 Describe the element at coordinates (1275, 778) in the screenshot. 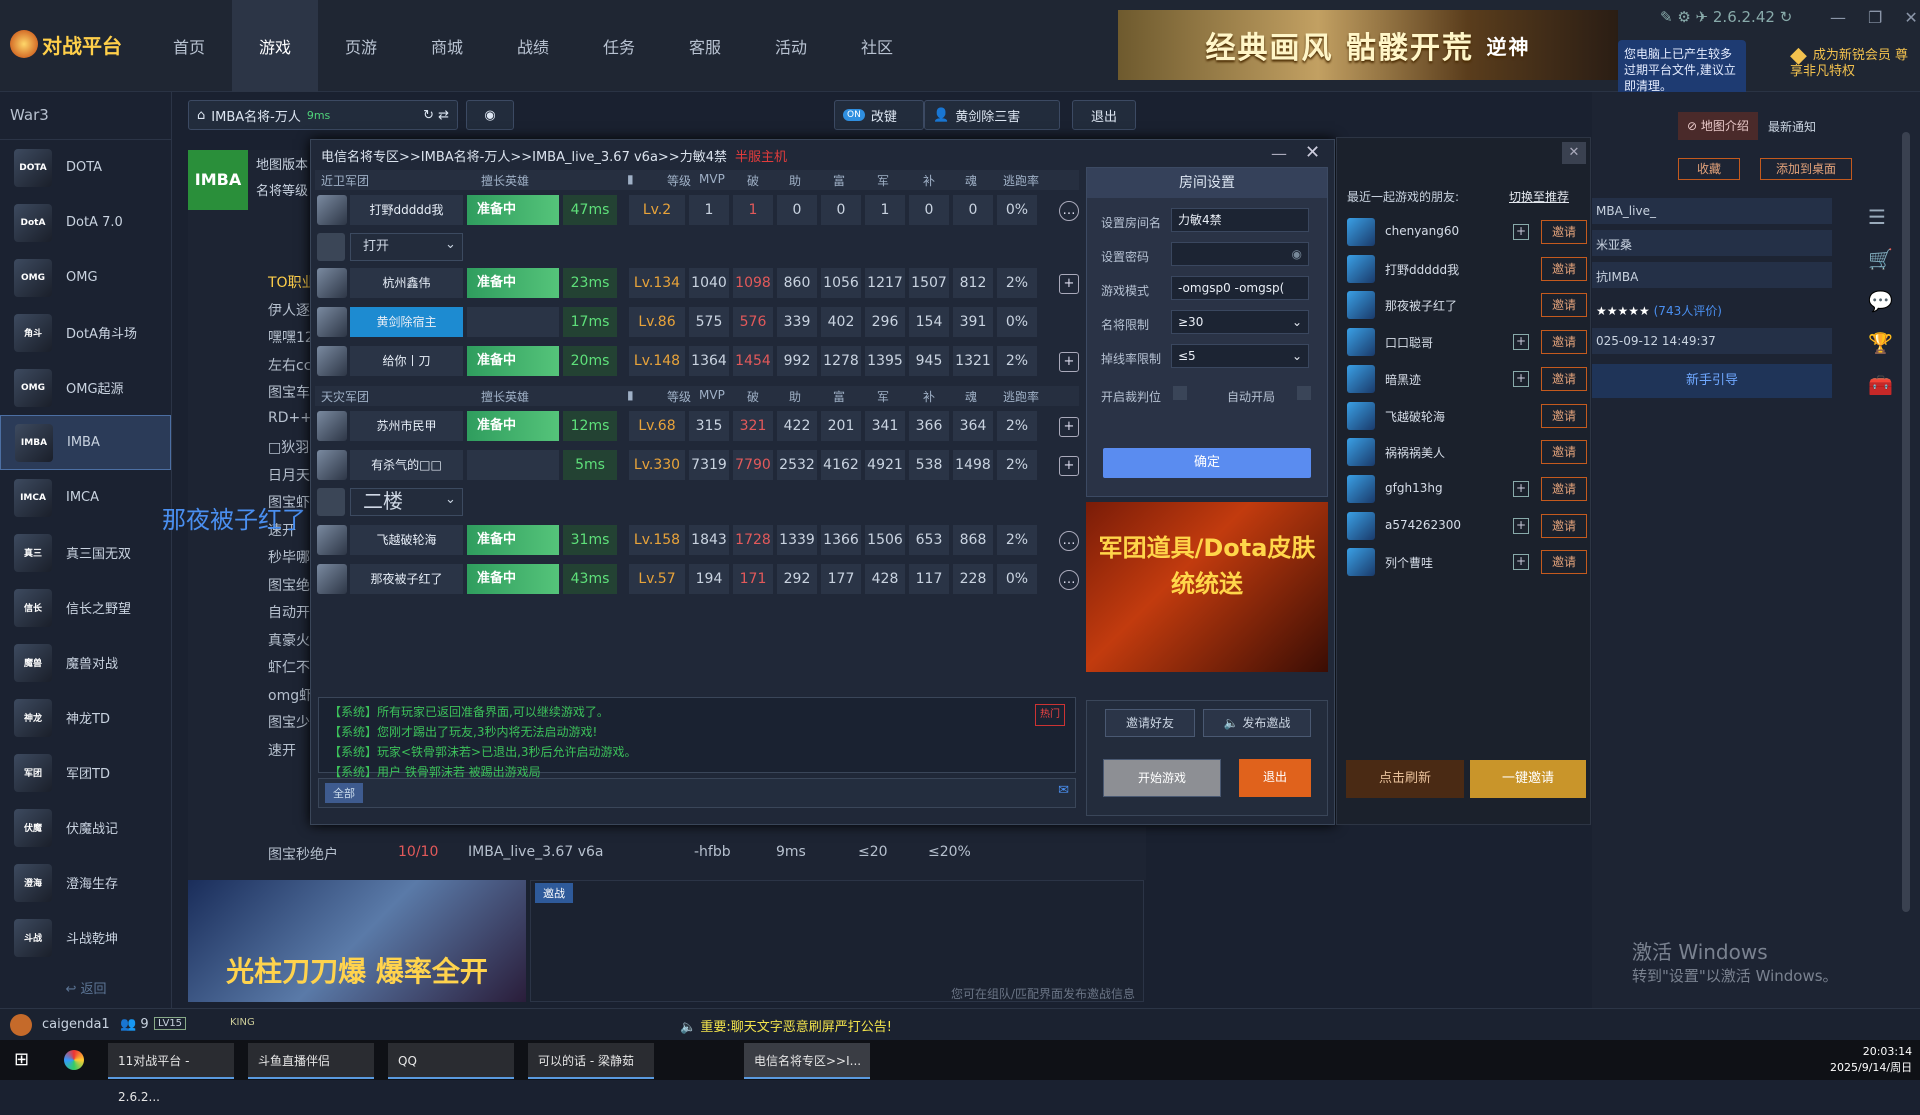

I see `room-quit-button: 退出` at that location.